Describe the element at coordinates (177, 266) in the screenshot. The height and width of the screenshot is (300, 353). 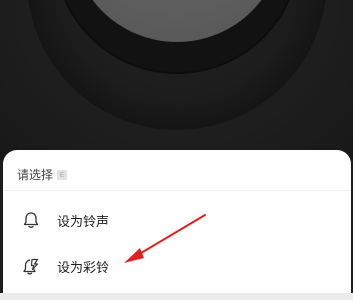
I see `set-as-crbt-option: 设为彩铃` at that location.